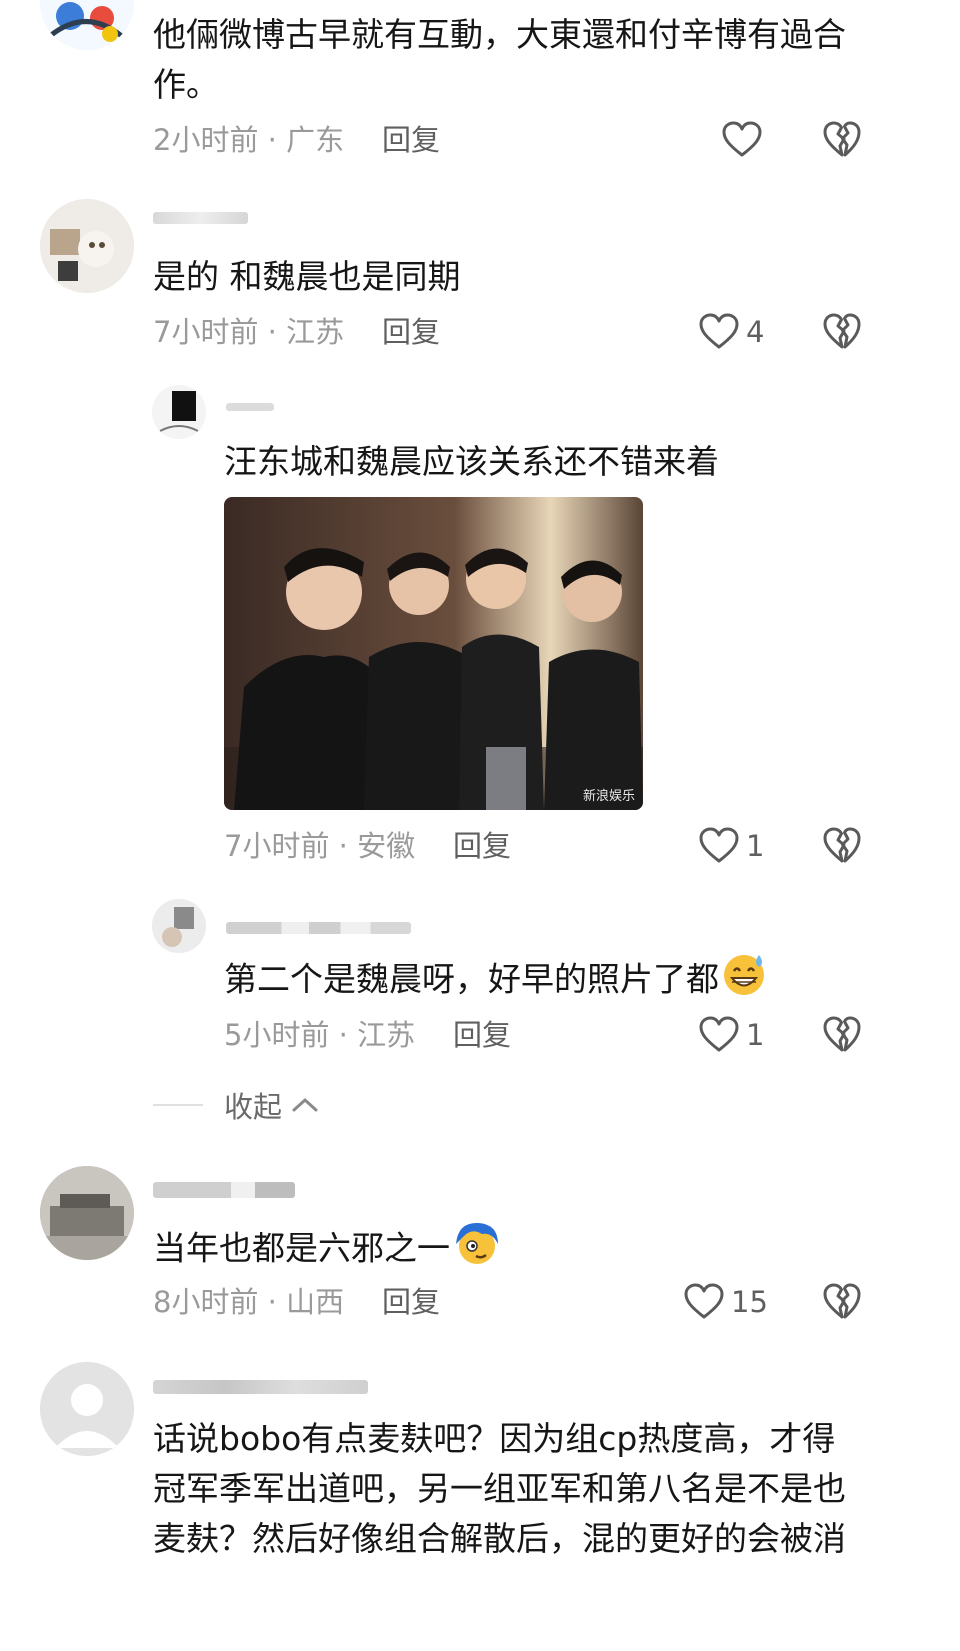 The width and height of the screenshot is (960, 1651). Describe the element at coordinates (320, 846) in the screenshot. I see `comment-time-location: 7小时前 · 安徽` at that location.